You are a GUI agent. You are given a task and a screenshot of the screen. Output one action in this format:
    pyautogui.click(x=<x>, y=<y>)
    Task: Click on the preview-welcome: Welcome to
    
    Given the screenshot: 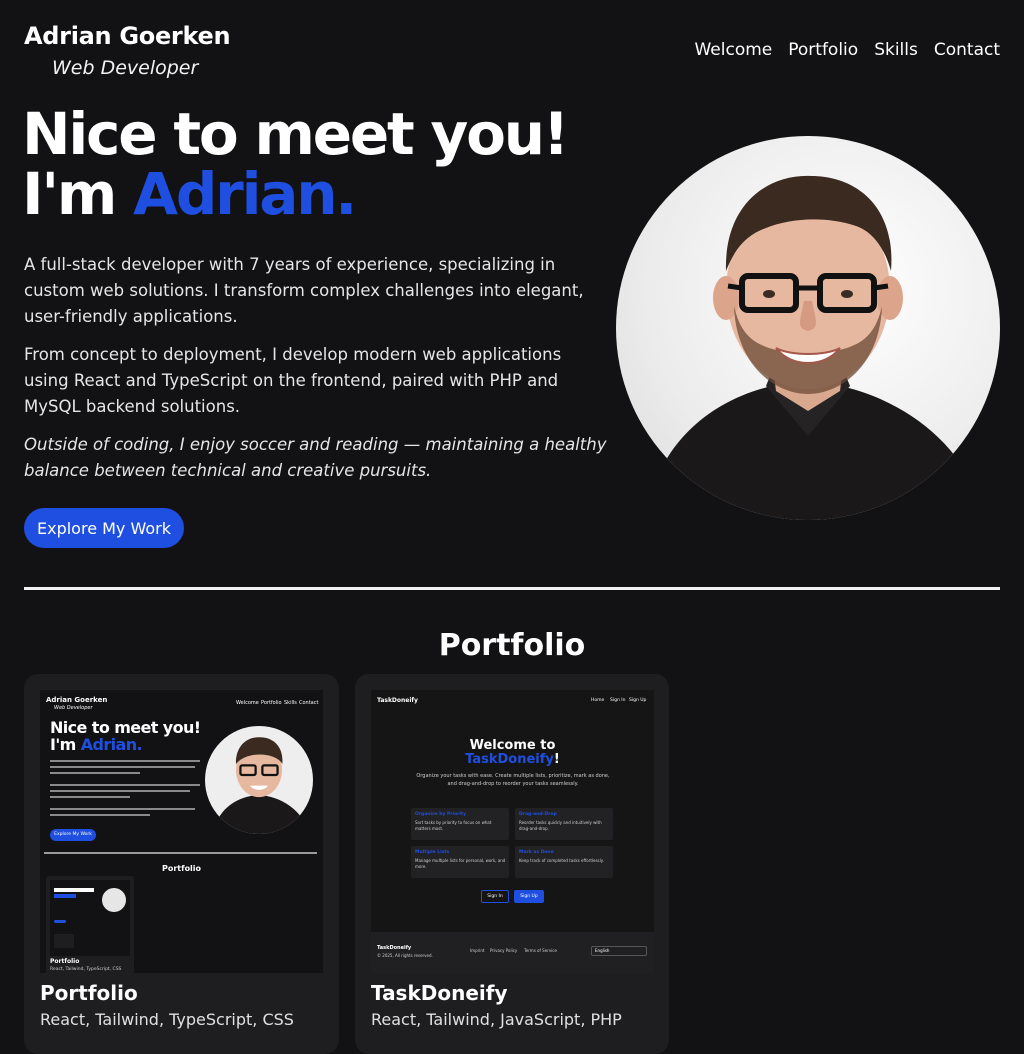 What is the action you would take?
    pyautogui.click(x=512, y=745)
    